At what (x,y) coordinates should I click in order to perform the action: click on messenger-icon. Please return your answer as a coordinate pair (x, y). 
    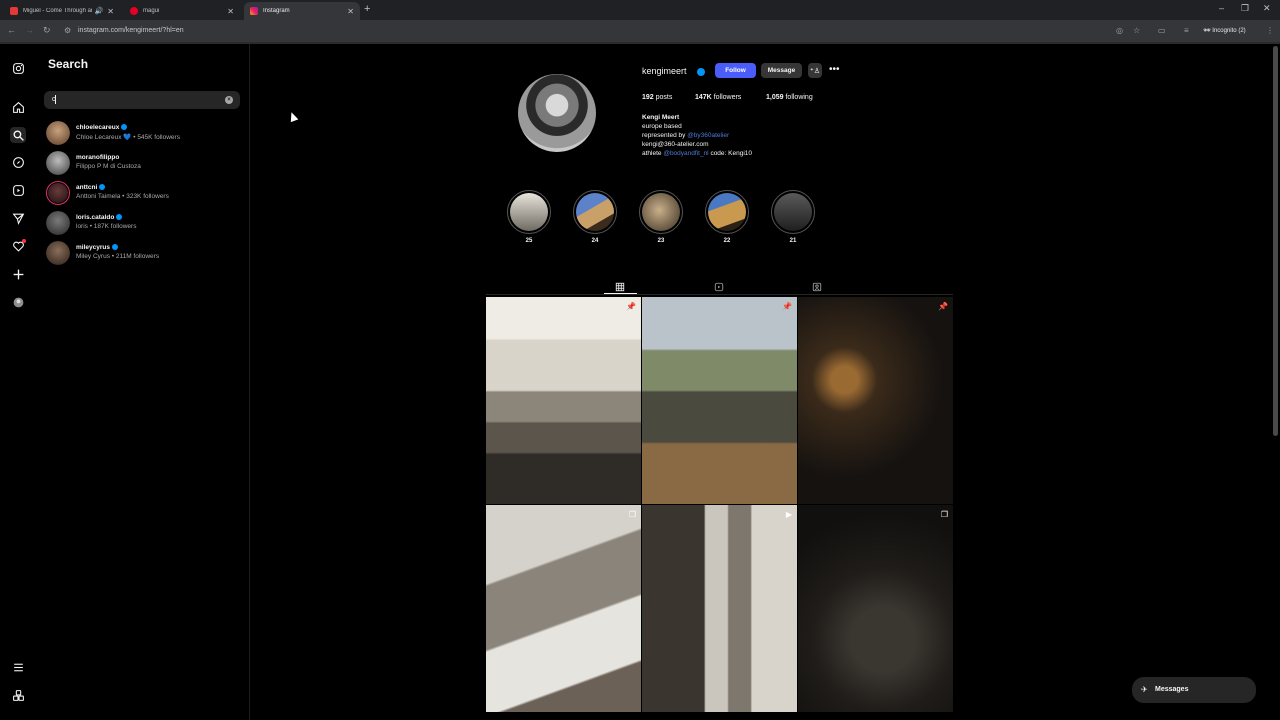
    Looking at the image, I should click on (18, 218).